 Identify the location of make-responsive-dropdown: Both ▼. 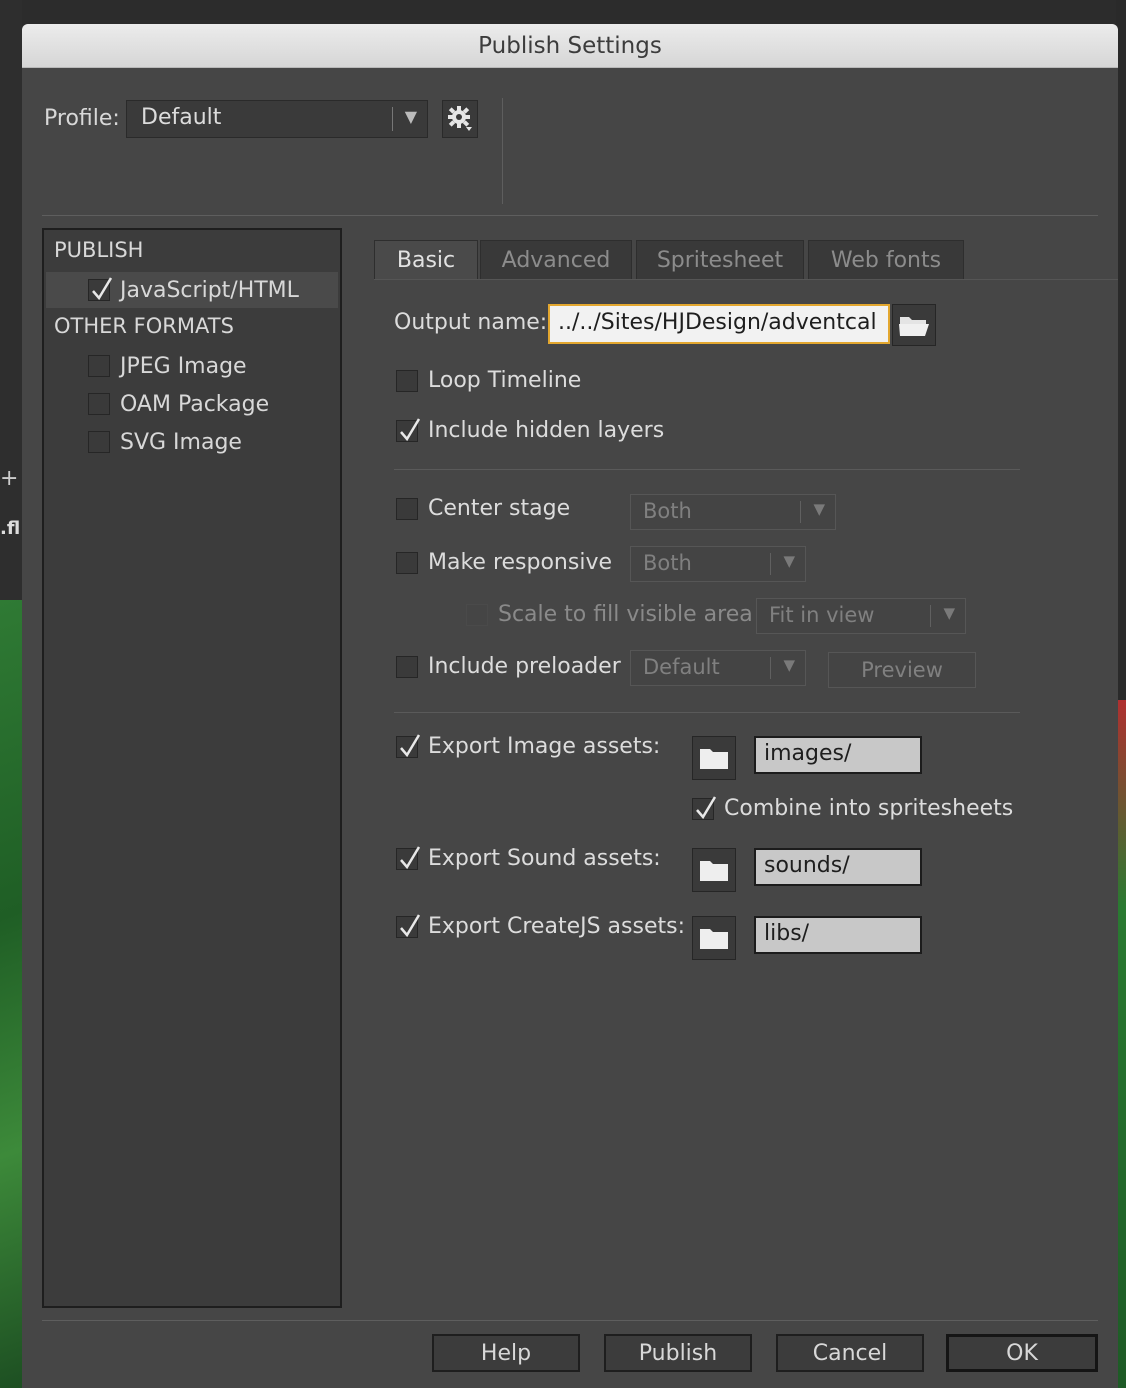
(718, 564).